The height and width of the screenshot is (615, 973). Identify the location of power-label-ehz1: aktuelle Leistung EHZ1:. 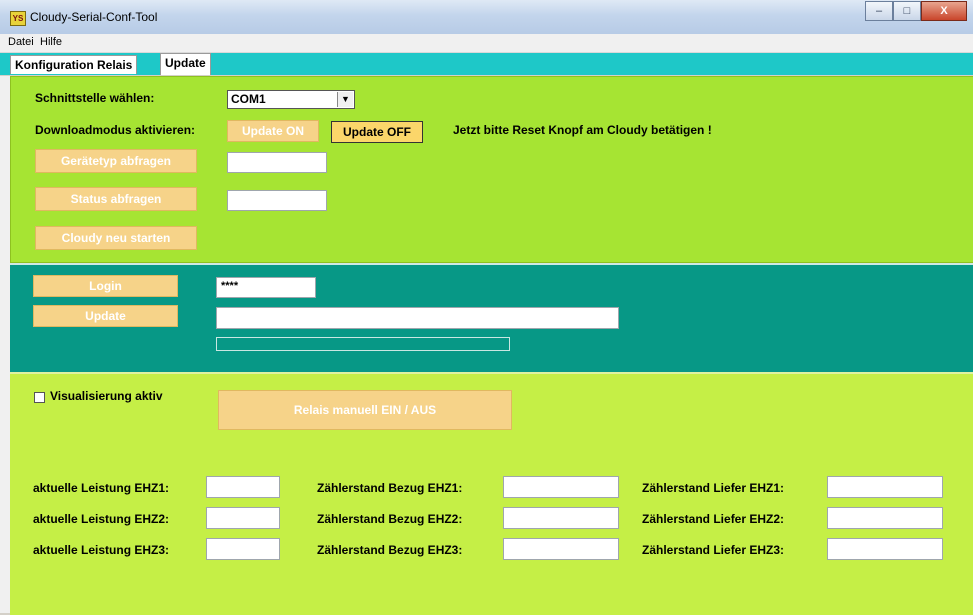
(101, 488).